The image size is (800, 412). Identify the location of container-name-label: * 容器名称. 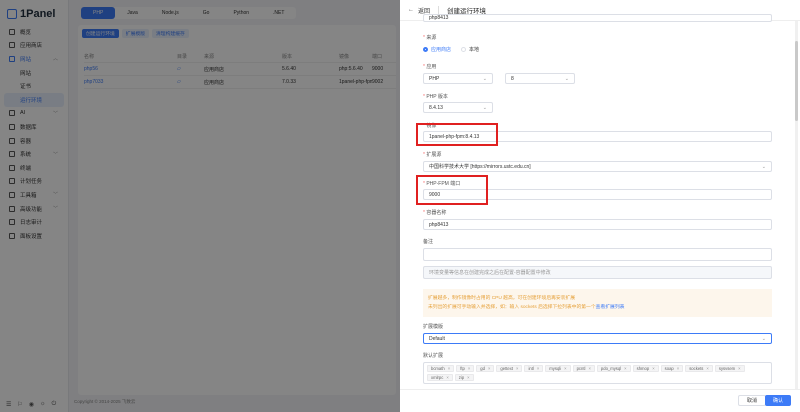
(435, 213).